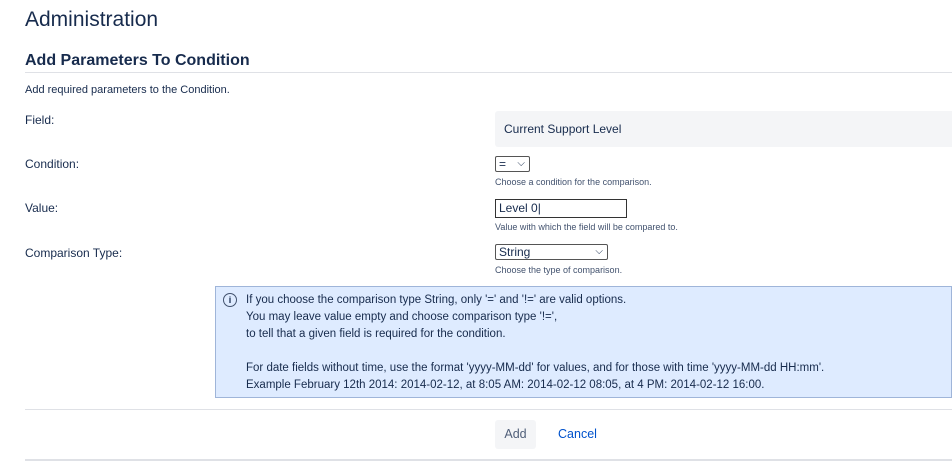 The width and height of the screenshot is (952, 470). I want to click on condition-select: = ⌵, so click(512, 164).